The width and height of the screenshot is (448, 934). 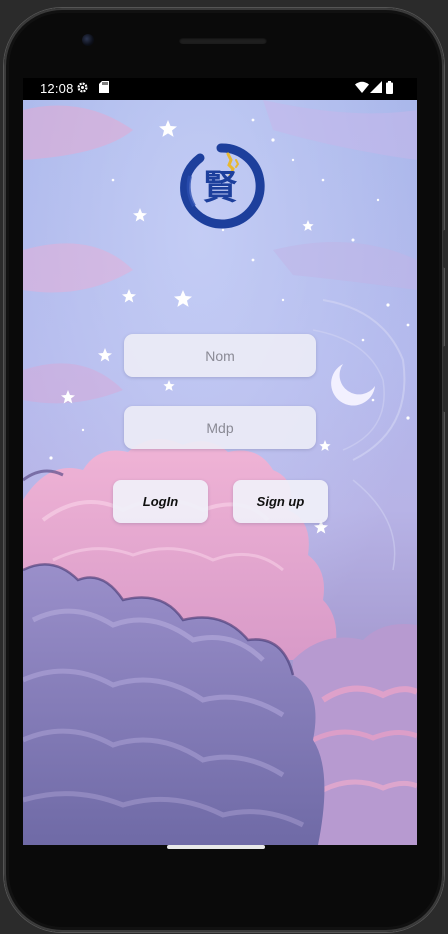 What do you see at coordinates (216, 847) in the screenshot?
I see `home-gesture-bar` at bounding box center [216, 847].